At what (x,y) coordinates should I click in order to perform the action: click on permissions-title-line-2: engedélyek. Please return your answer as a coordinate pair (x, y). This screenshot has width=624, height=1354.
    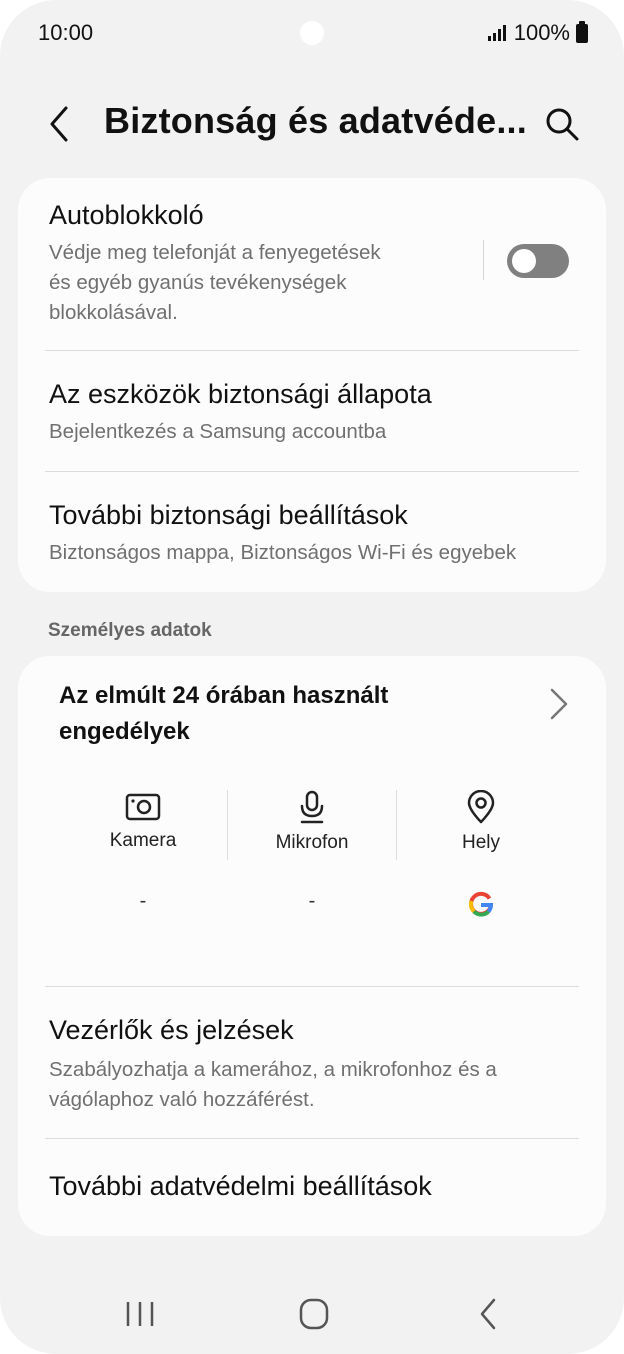
    Looking at the image, I should click on (124, 731).